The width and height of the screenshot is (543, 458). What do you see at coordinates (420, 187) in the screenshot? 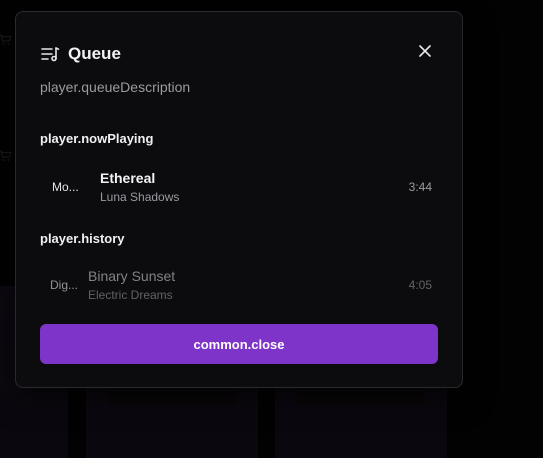
I see `track-duration: 3:44` at bounding box center [420, 187].